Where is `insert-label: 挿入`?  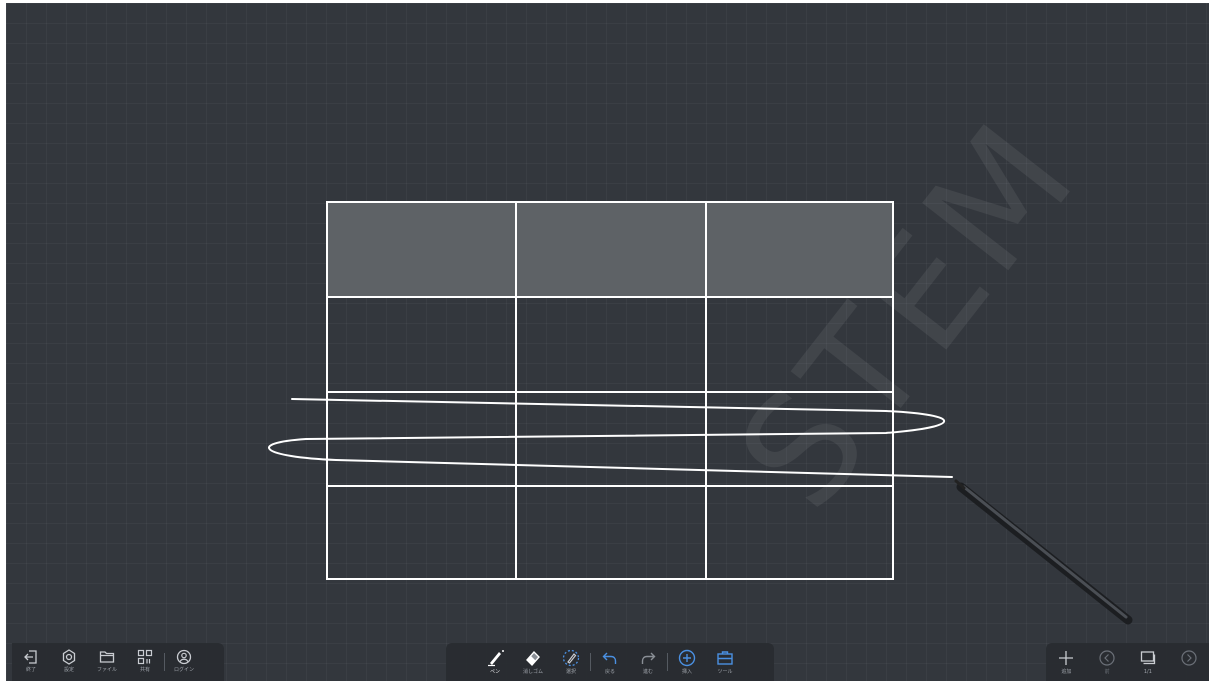 insert-label: 挿入 is located at coordinates (686, 672).